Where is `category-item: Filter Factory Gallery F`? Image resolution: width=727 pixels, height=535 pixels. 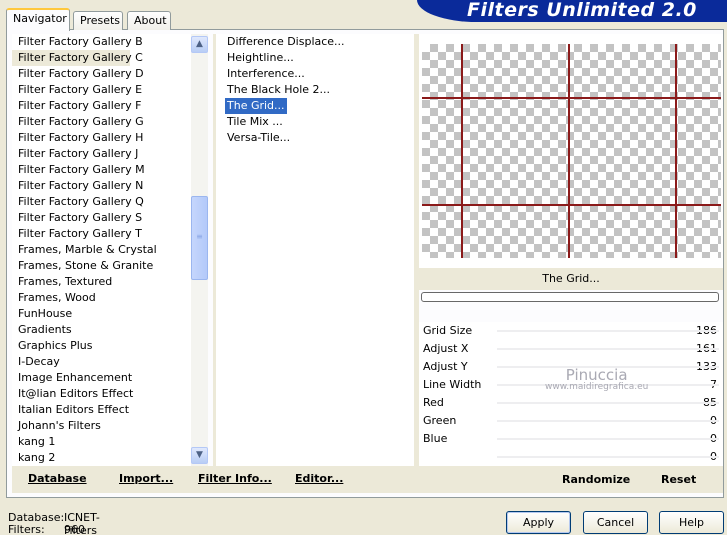
category-item: Filter Factory Gallery F is located at coordinates (110, 106).